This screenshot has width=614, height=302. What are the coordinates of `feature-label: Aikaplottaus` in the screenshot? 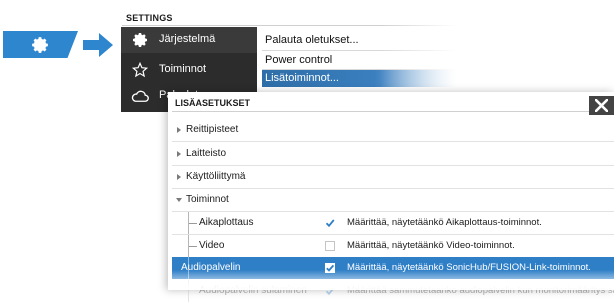 It's located at (226, 222).